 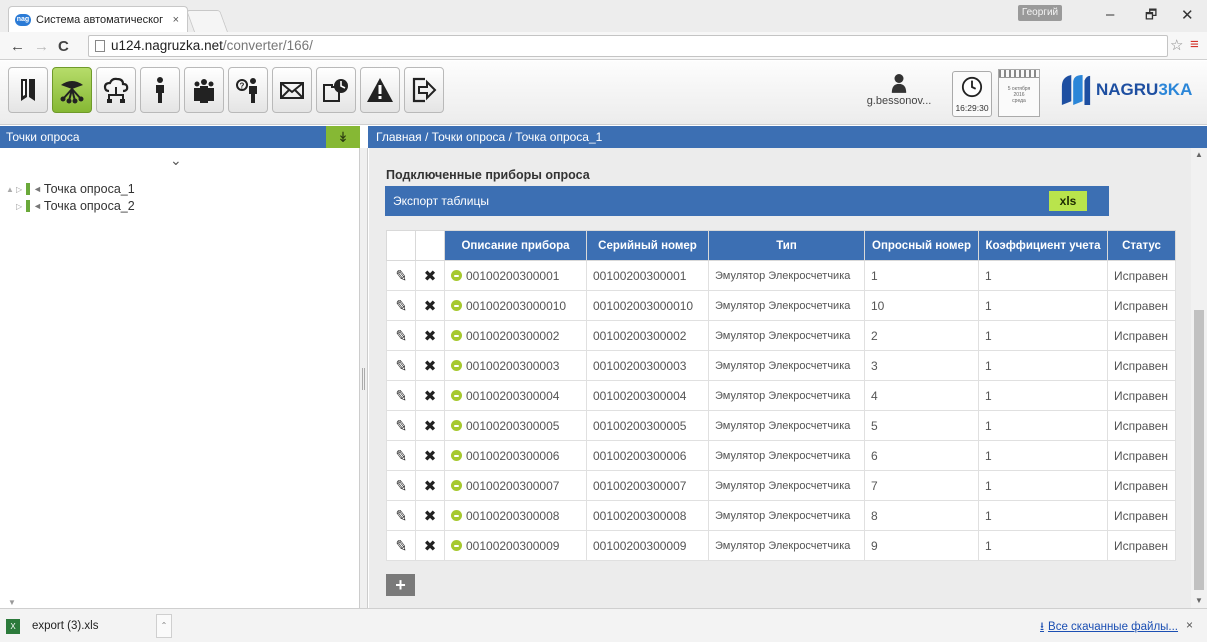 What do you see at coordinates (516, 305) in the screenshot?
I see `cell-description-text: 001002003000010` at bounding box center [516, 305].